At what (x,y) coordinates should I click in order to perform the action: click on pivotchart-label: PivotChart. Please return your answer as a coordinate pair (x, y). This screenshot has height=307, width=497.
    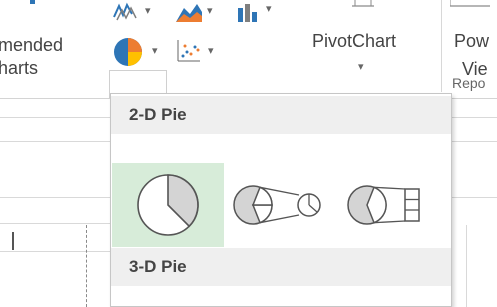
    Looking at the image, I should click on (354, 41).